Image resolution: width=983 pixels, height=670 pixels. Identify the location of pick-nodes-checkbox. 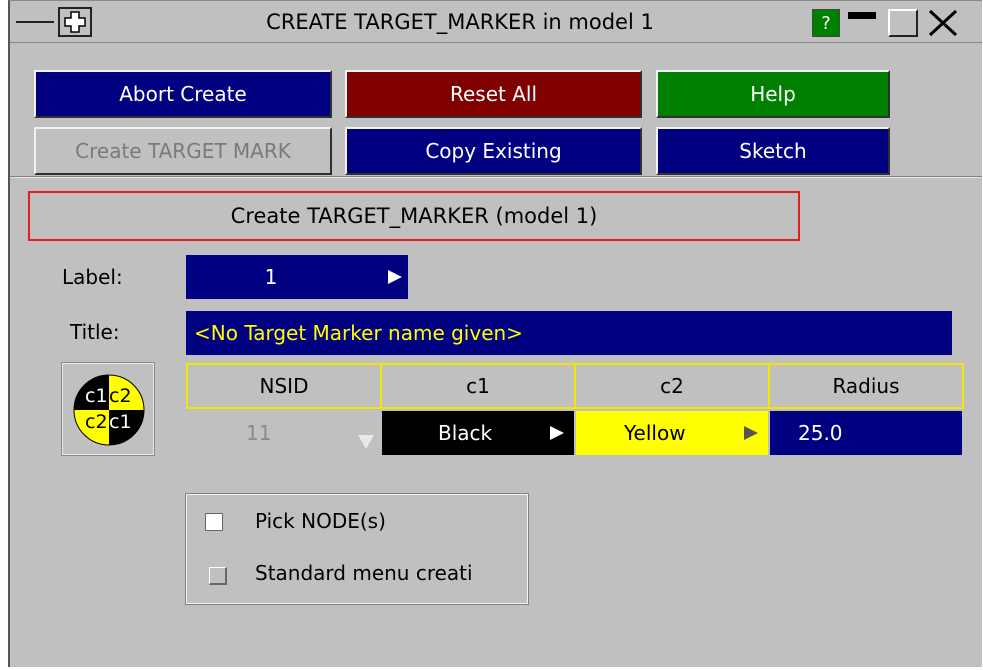
(214, 522).